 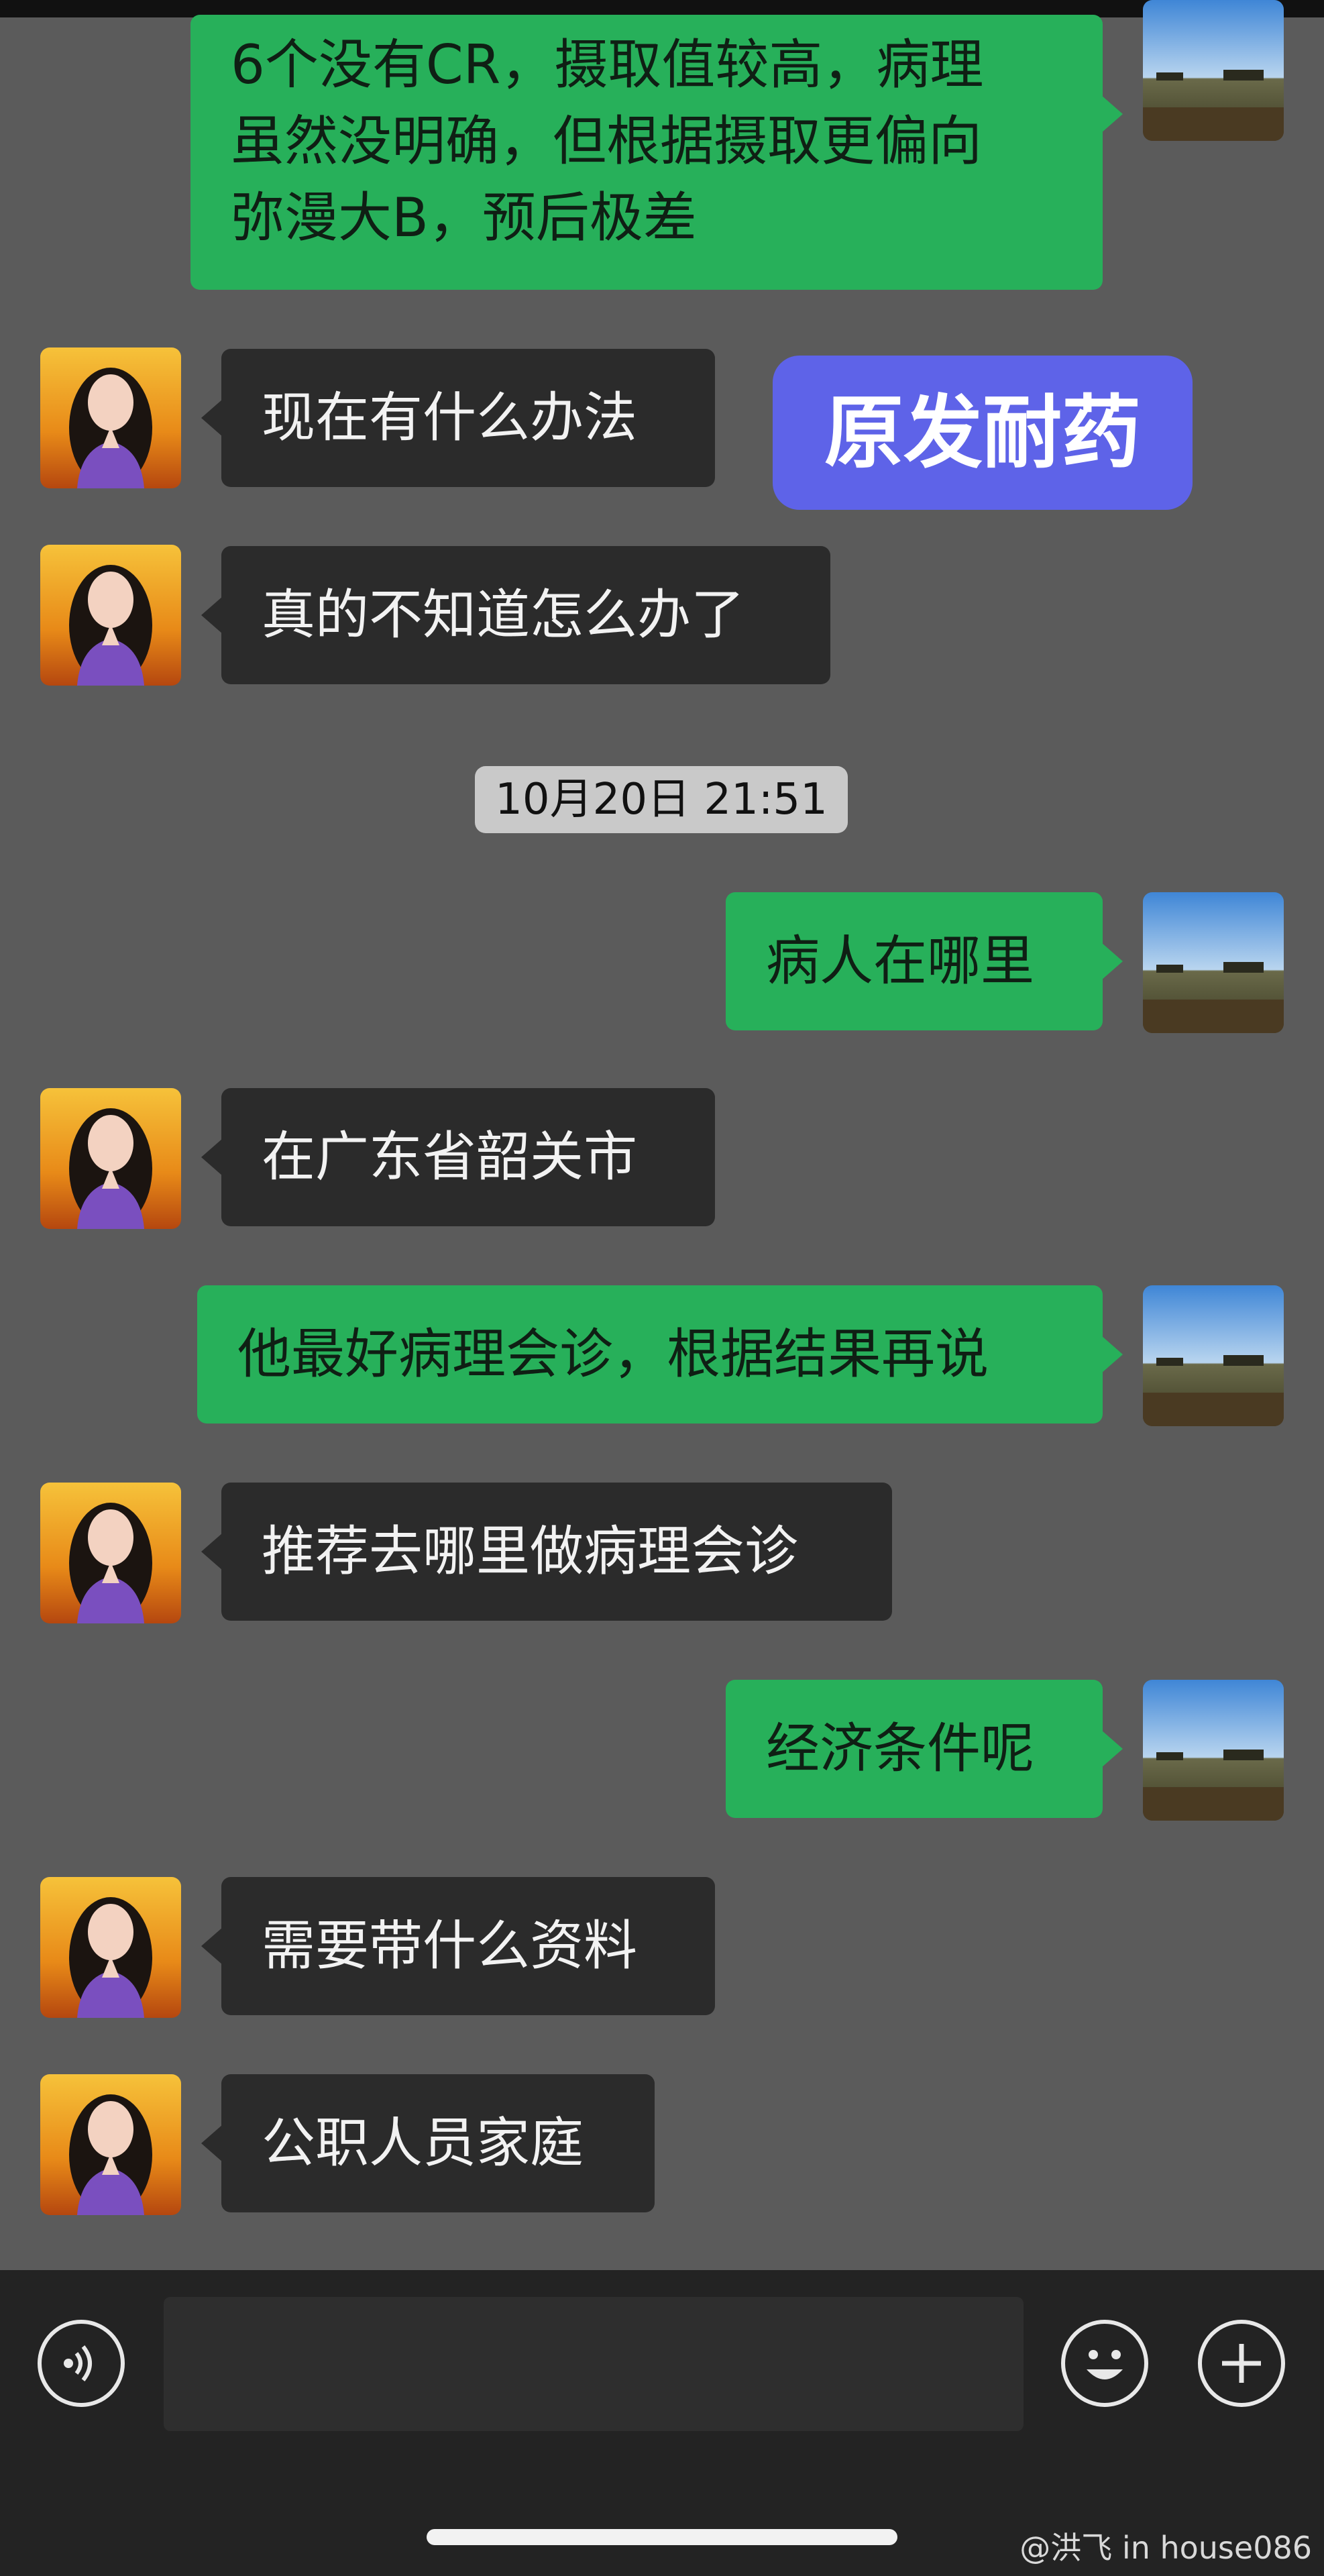 What do you see at coordinates (661, 799) in the screenshot?
I see `timestamp: 10月20日 21:51` at bounding box center [661, 799].